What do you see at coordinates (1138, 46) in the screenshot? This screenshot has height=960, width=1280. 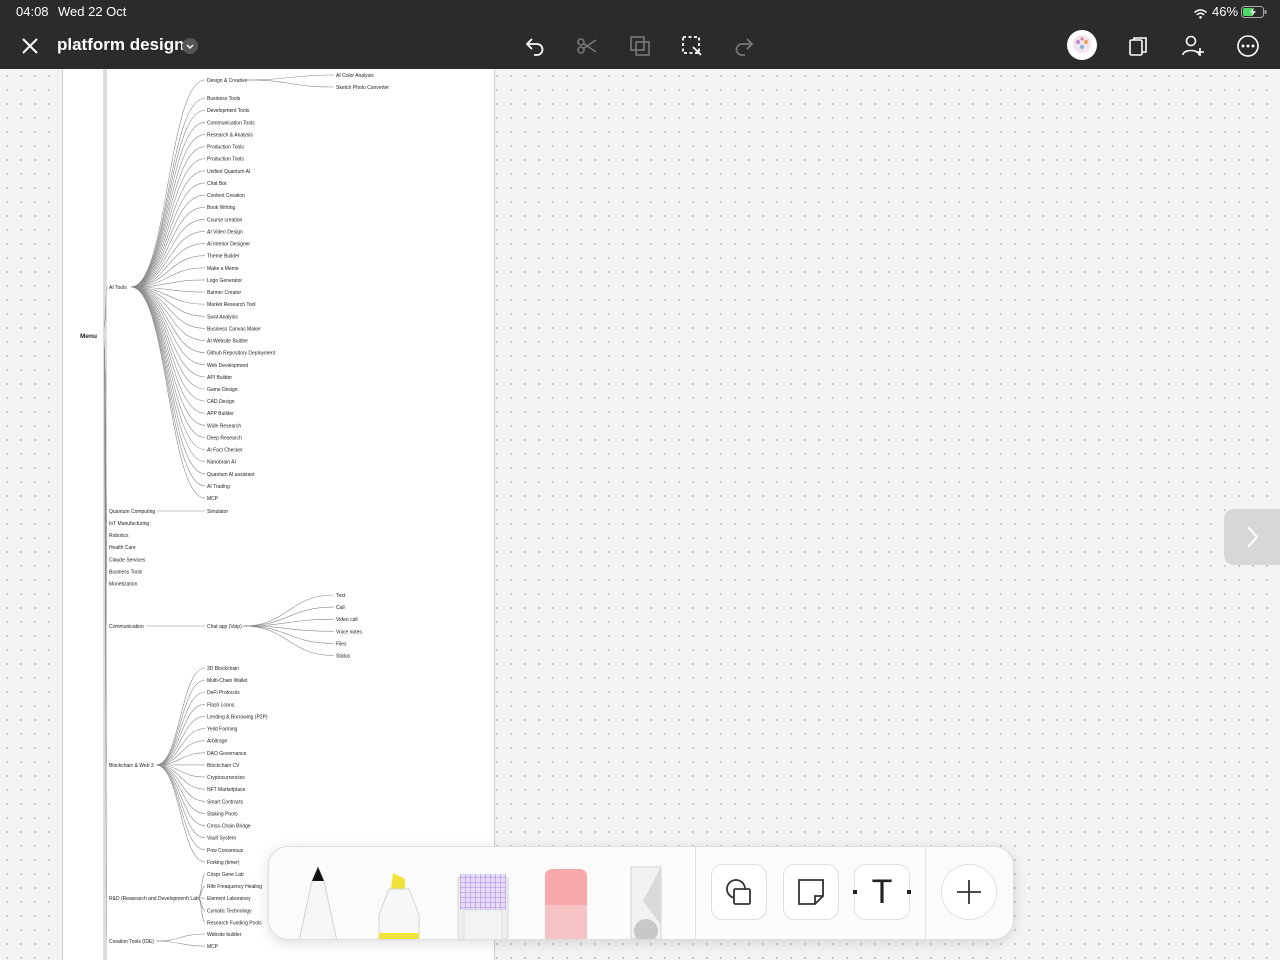 I see `pages-icon` at bounding box center [1138, 46].